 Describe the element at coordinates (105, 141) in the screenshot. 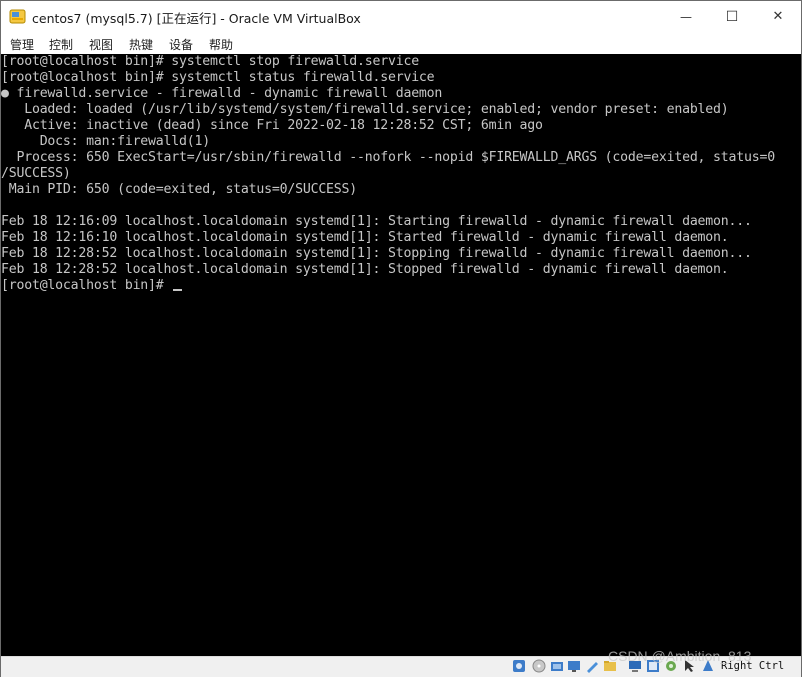

I see `console-line: Docs: man:firewalld(1)` at that location.